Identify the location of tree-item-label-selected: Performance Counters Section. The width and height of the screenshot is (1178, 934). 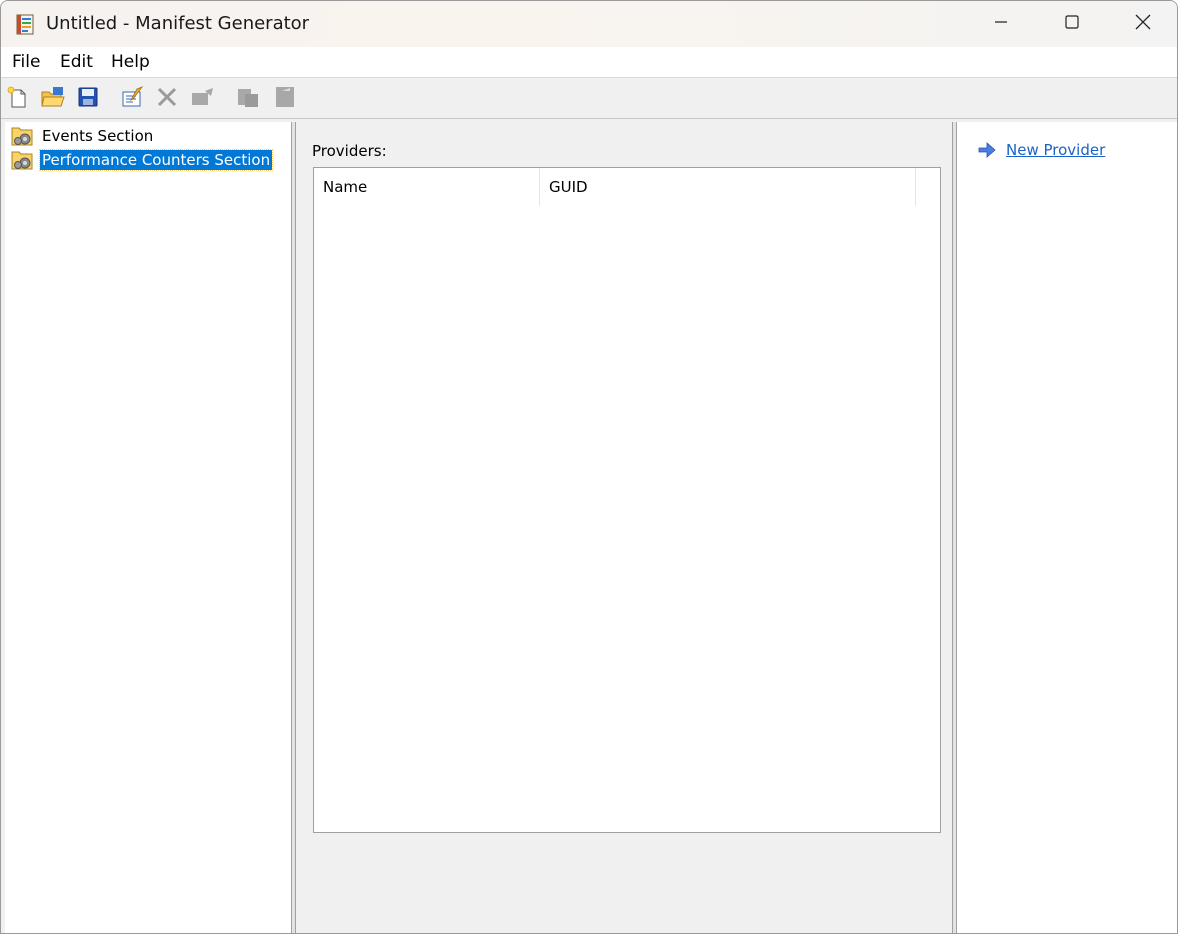
(156, 160).